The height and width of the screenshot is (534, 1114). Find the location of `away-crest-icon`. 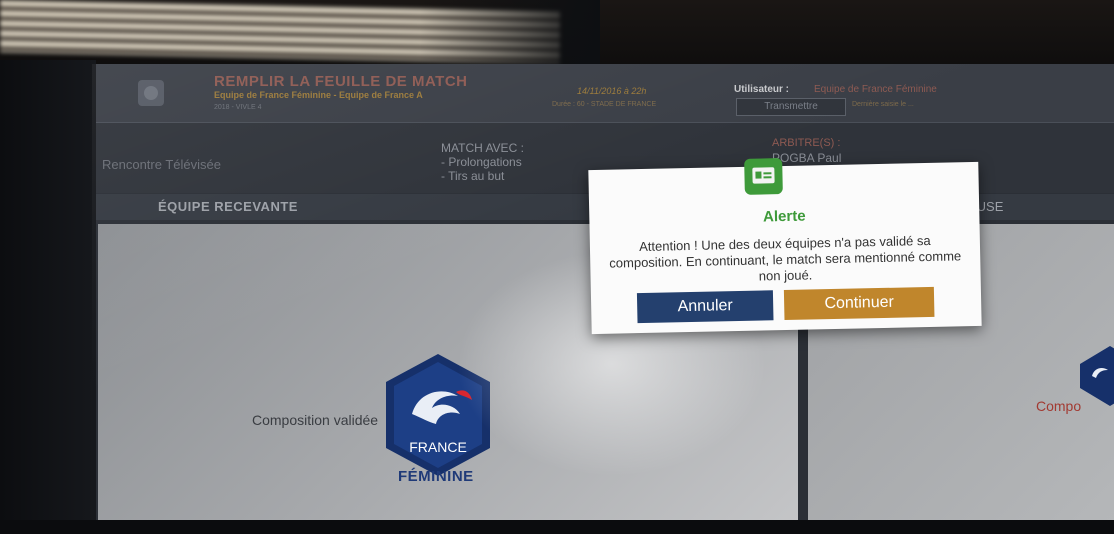

away-crest-icon is located at coordinates (1097, 376).